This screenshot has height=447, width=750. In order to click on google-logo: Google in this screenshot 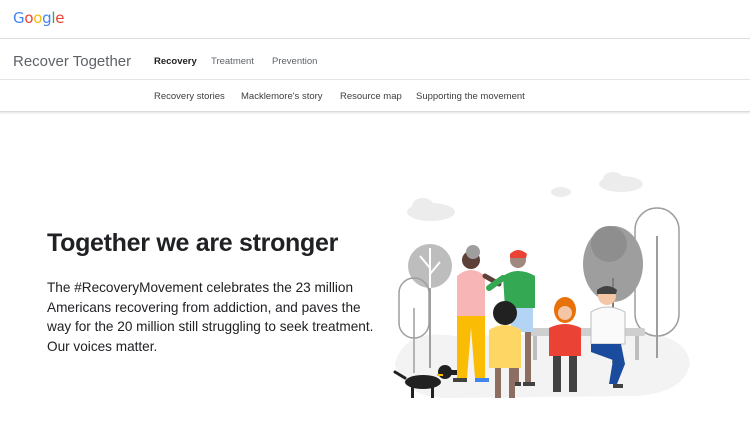, I will do `click(38, 18)`.